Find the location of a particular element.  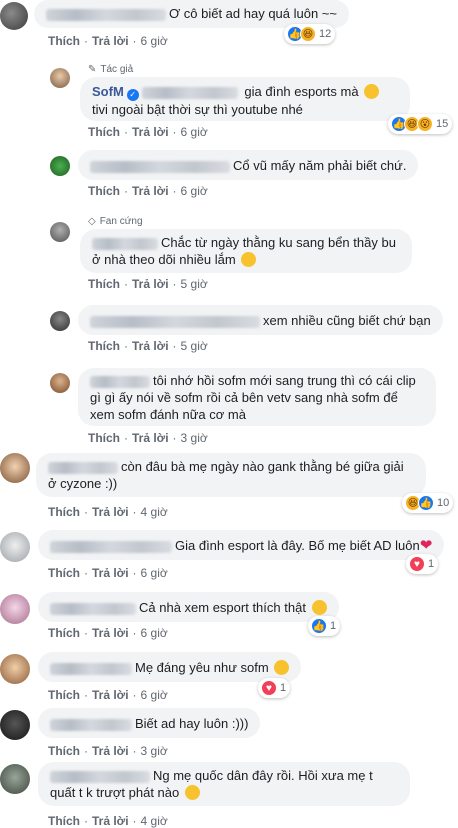

author-badge: ✎ Tác giả is located at coordinates (111, 69).